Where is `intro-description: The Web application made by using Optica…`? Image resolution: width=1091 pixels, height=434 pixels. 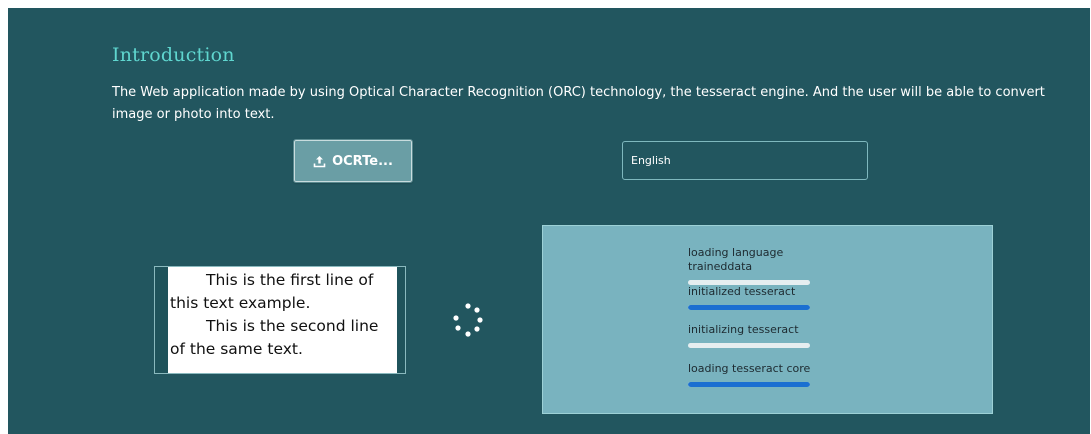
intro-description: The Web application made by using Optica… is located at coordinates (578, 103).